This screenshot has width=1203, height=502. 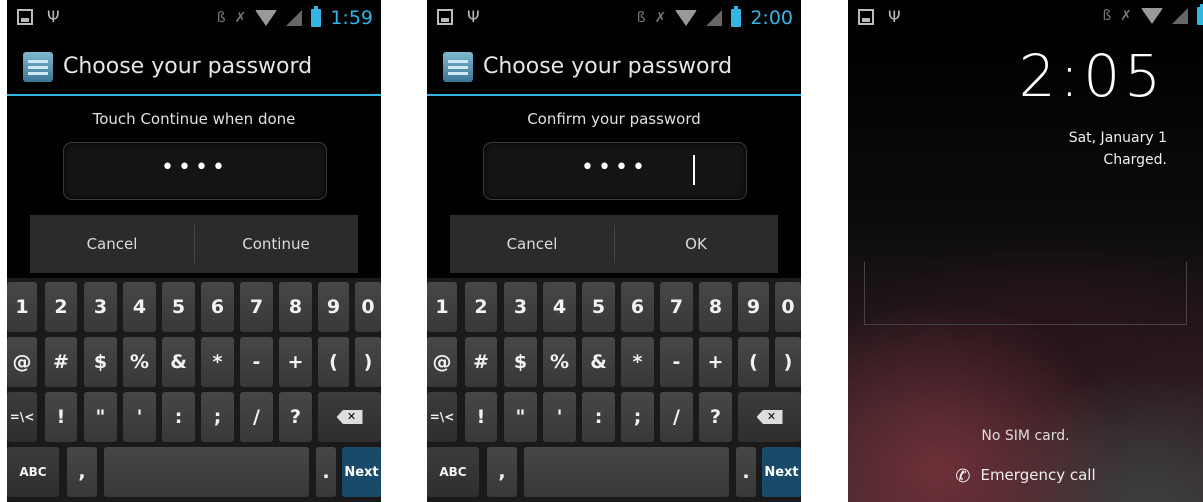 What do you see at coordinates (276, 244) in the screenshot?
I see `continue-button: Continue` at bounding box center [276, 244].